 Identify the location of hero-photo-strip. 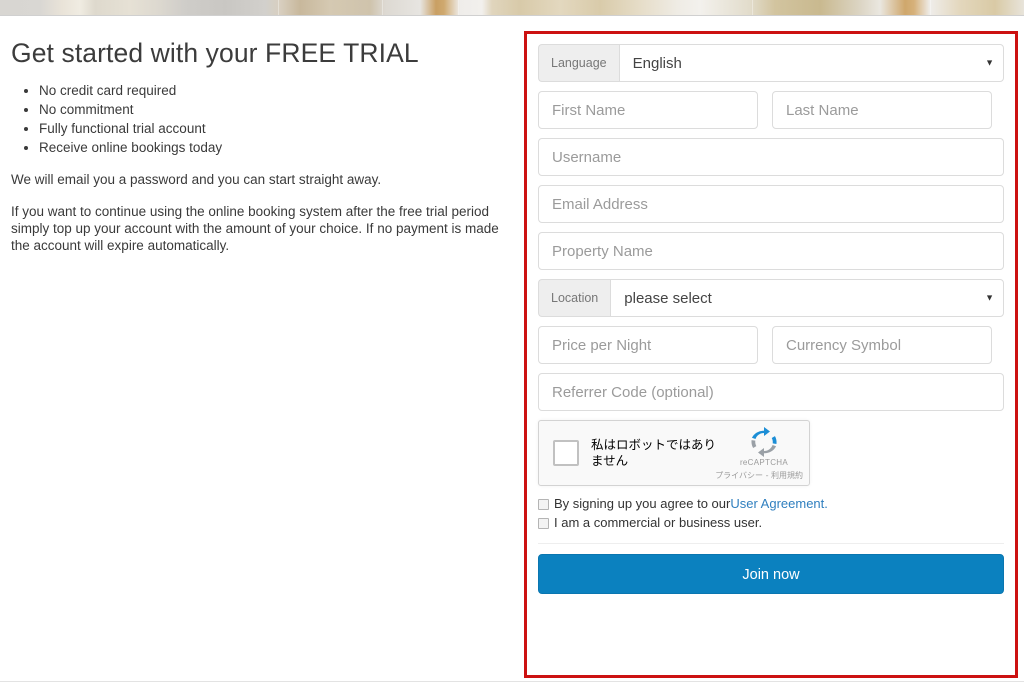
(512, 8).